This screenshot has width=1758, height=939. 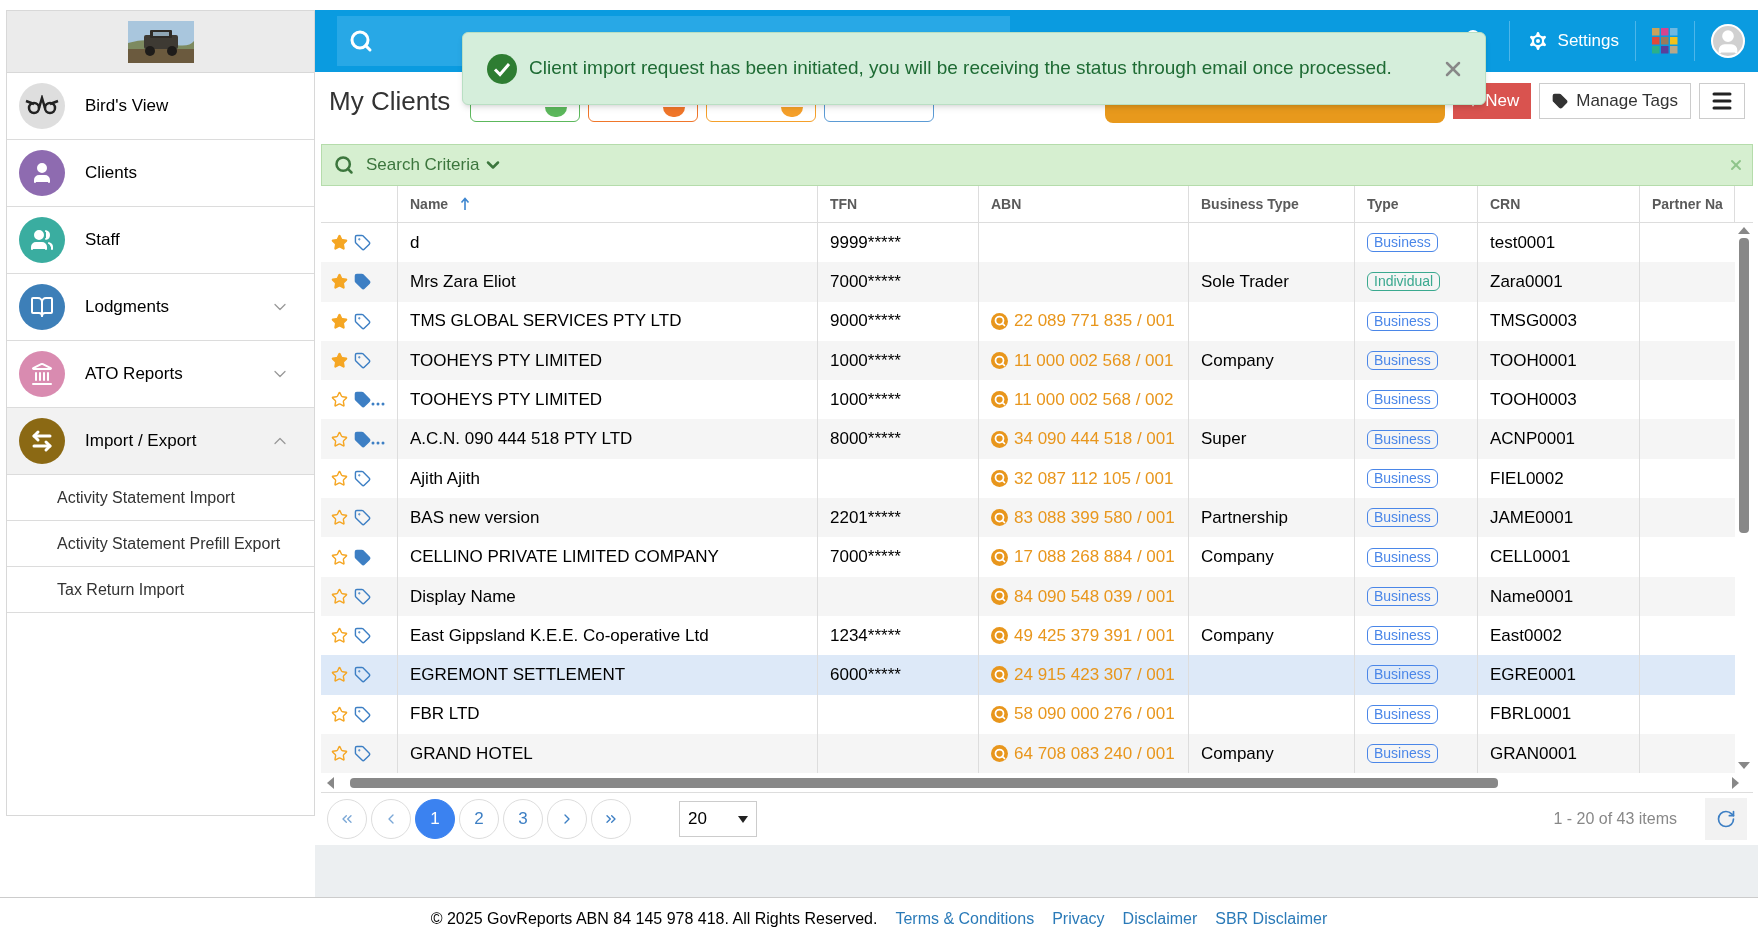 What do you see at coordinates (1028, 675) in the screenshot?
I see `table-row: EGREMONT SETTLEMENT 6000***** 24 915 423 307 / 001 Business EGRE0001` at bounding box center [1028, 675].